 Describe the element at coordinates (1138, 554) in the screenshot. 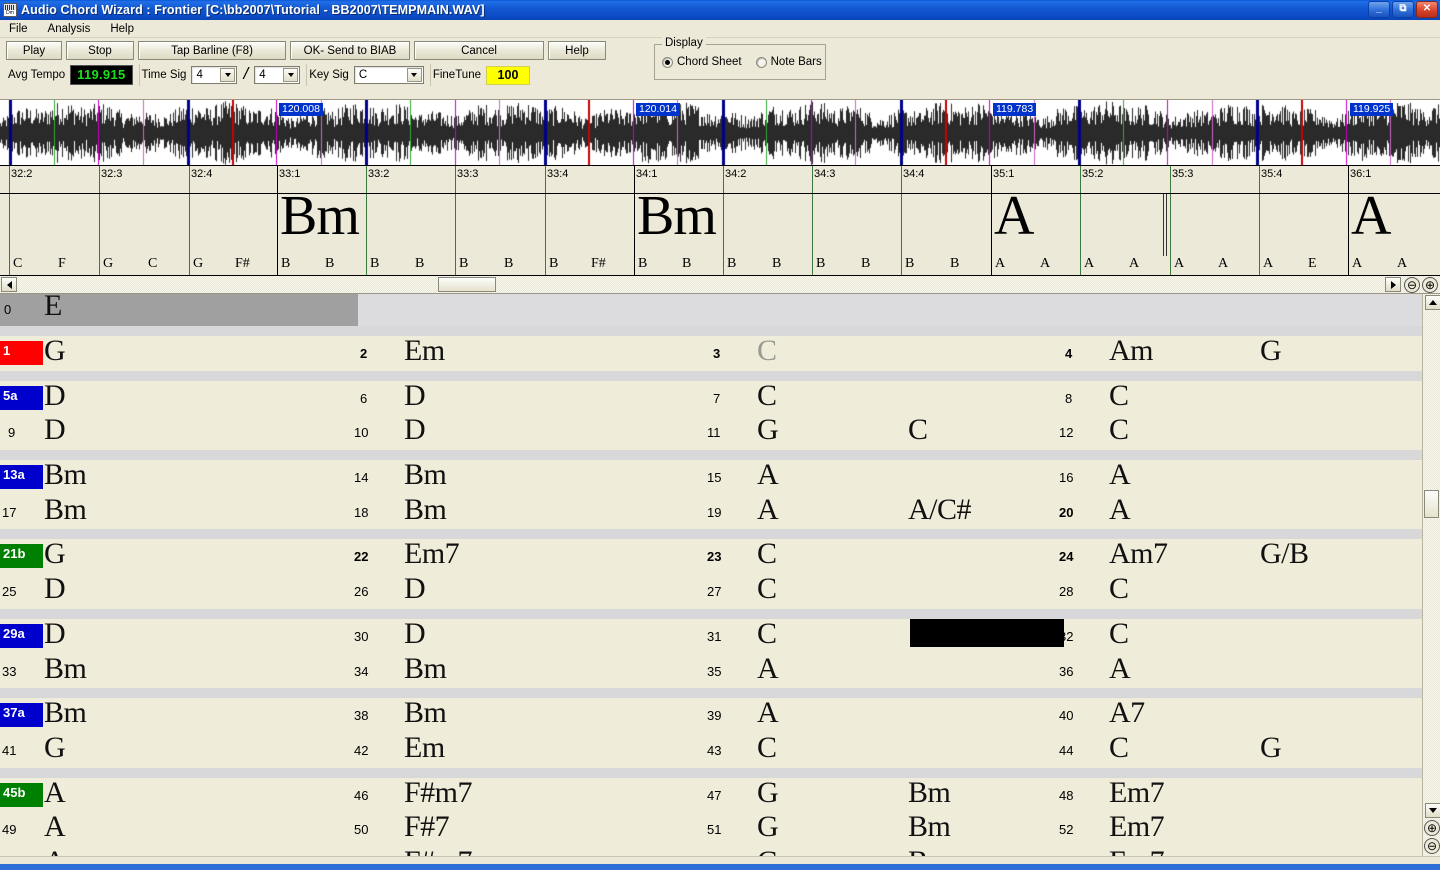

I see `chord-cell: Am7` at that location.